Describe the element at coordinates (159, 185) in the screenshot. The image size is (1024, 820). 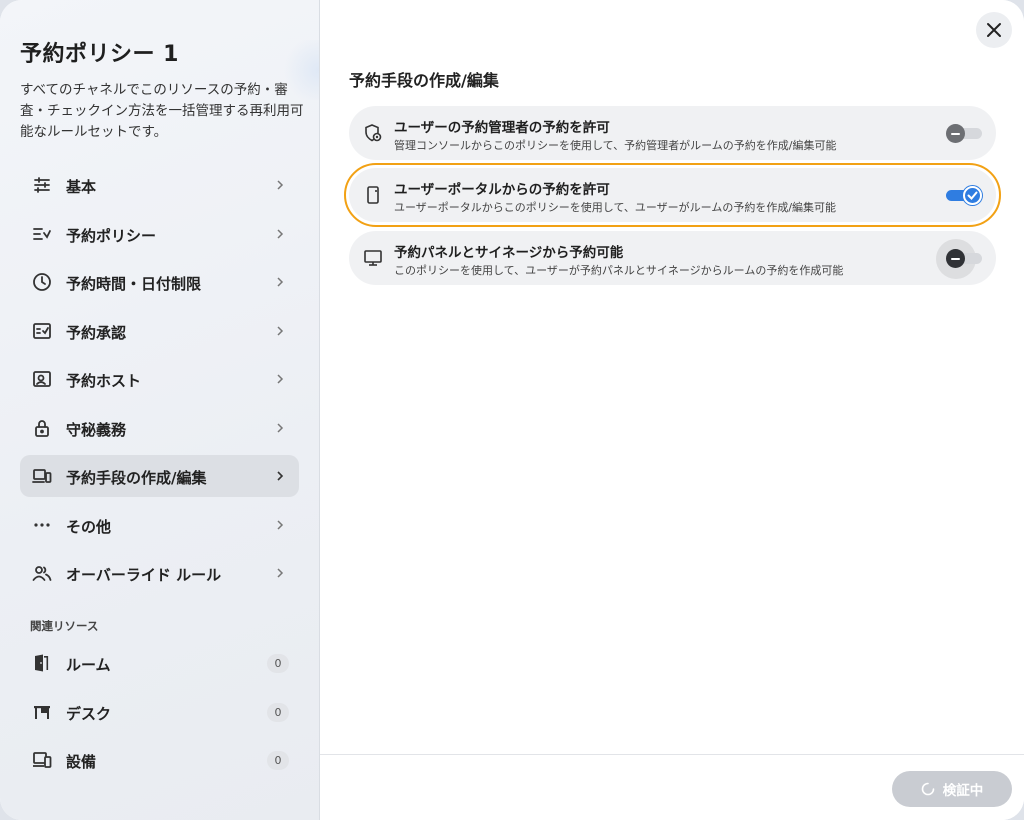
I see `sidebar-item-basic: 基本` at that location.